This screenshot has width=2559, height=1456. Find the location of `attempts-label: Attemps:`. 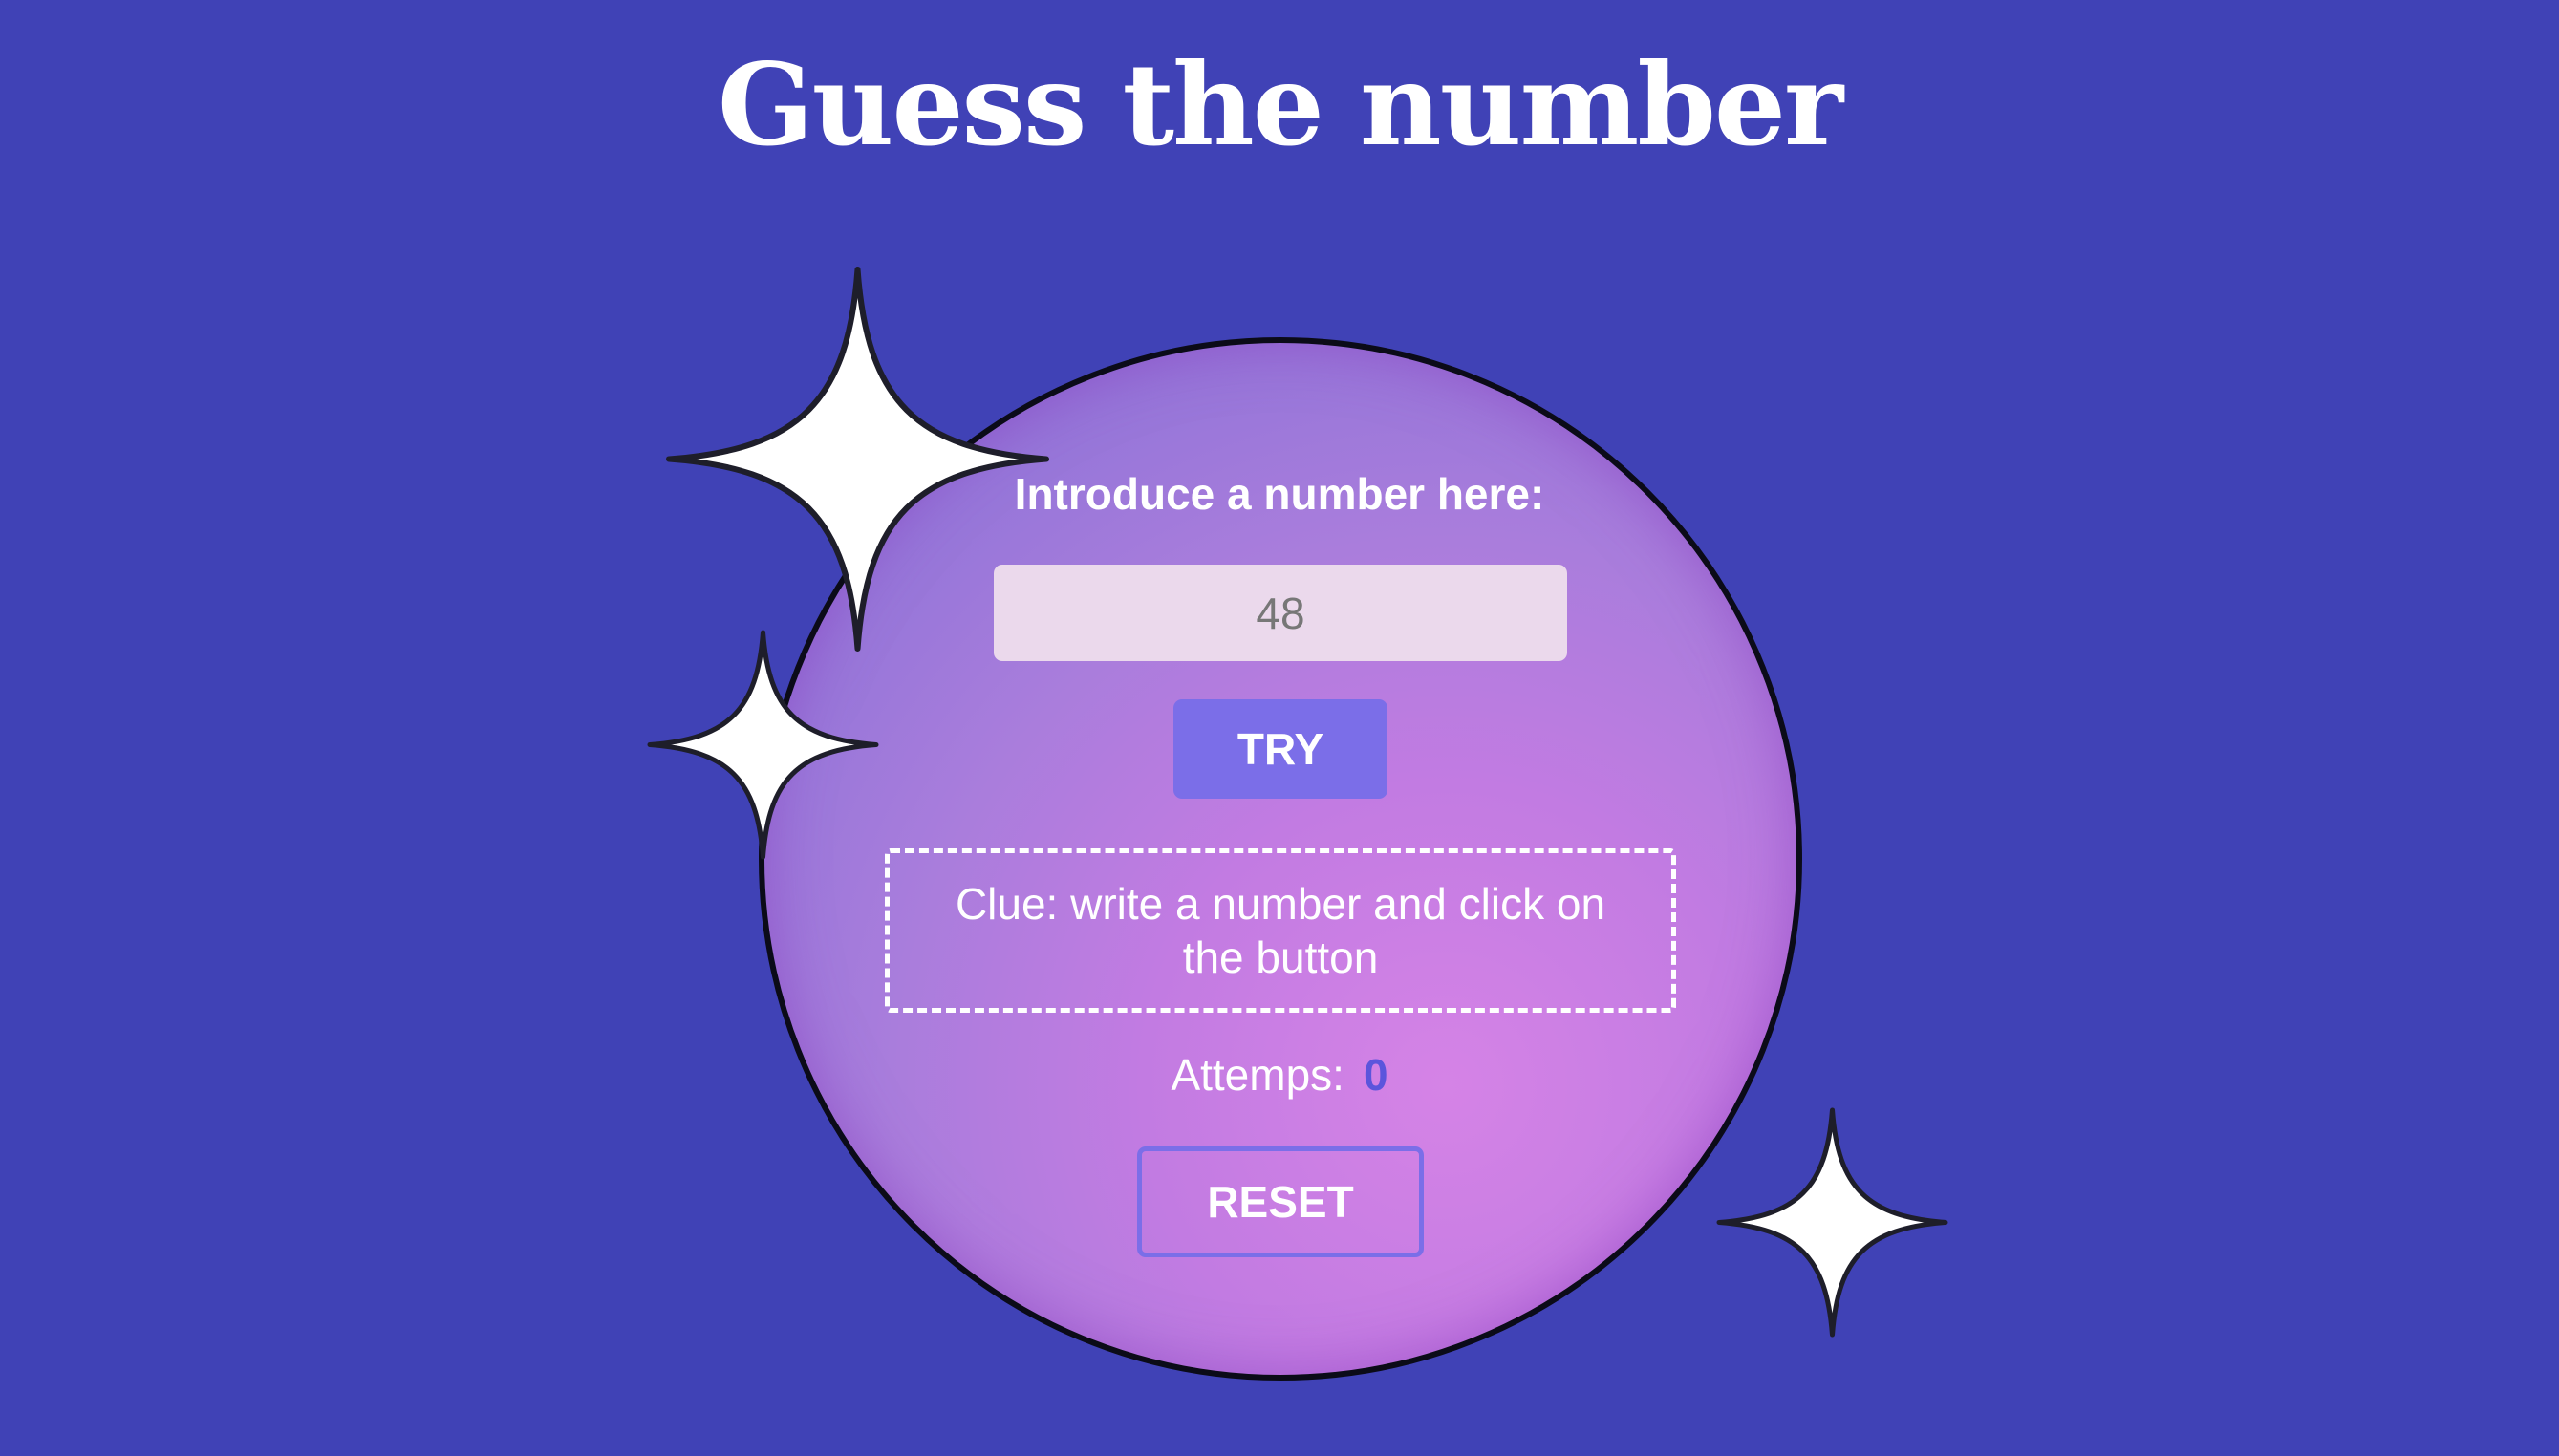

attempts-label: Attemps: is located at coordinates (1257, 1075).